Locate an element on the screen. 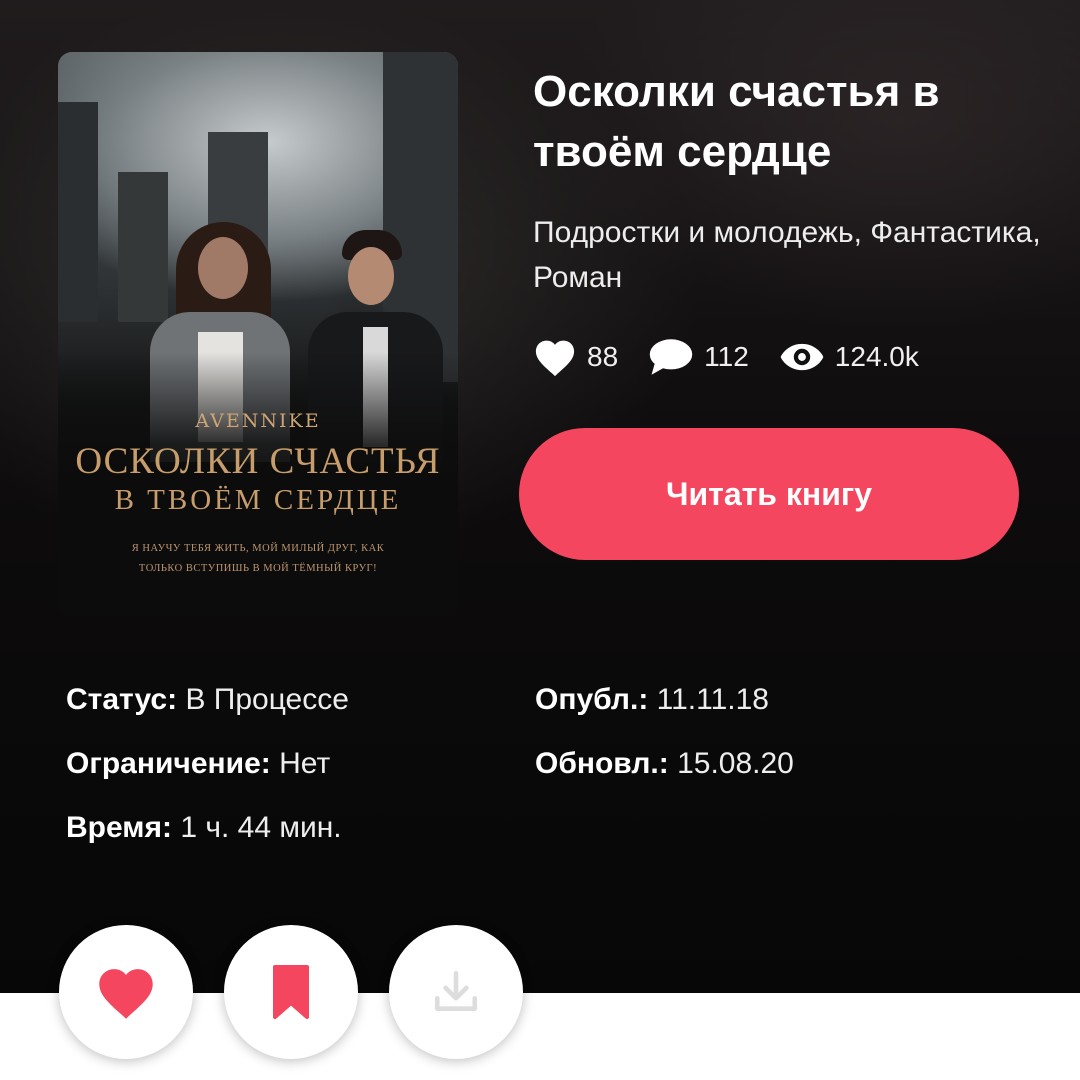 This screenshot has width=1080, height=1080. bookmark-button is located at coordinates (291, 992).